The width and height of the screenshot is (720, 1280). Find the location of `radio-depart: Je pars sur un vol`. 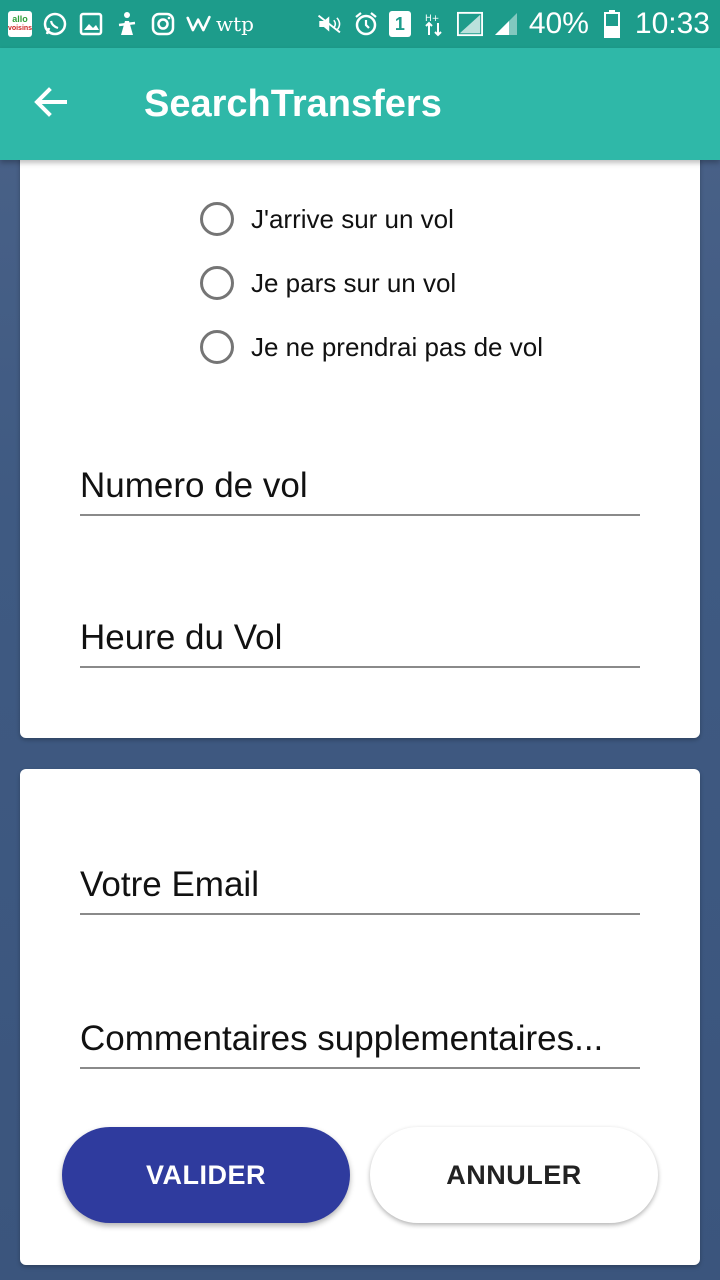

radio-depart: Je pars sur un vol is located at coordinates (328, 283).